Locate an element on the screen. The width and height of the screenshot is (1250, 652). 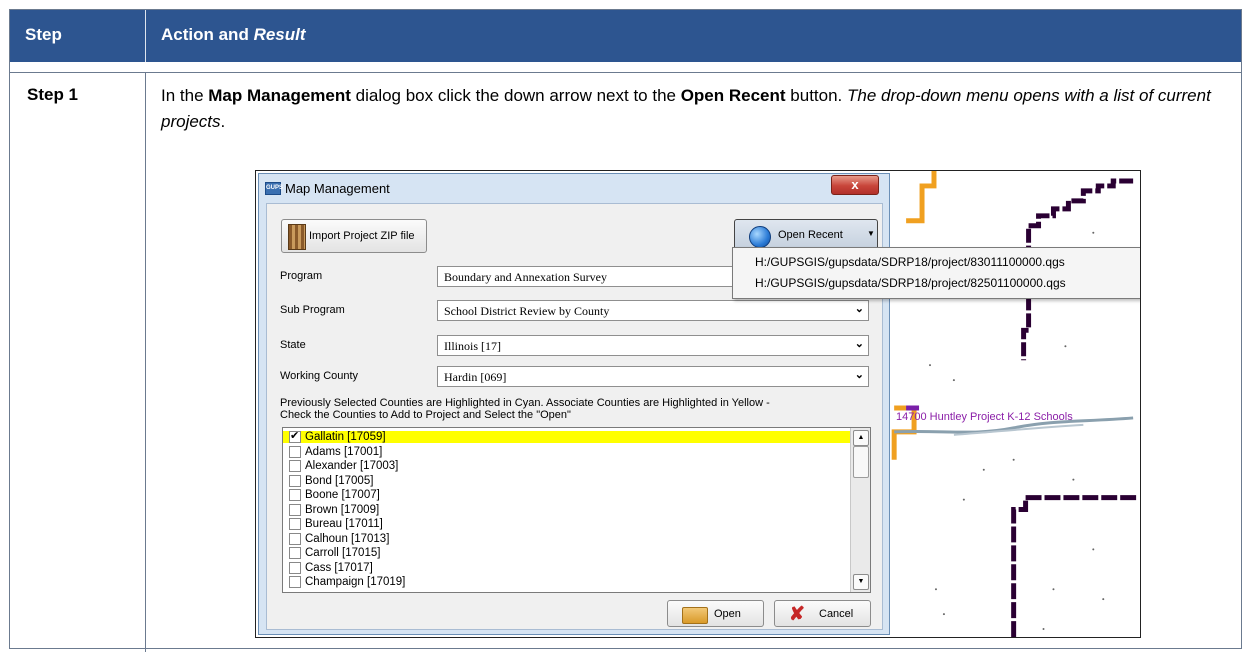
globe-icon is located at coordinates (760, 237).